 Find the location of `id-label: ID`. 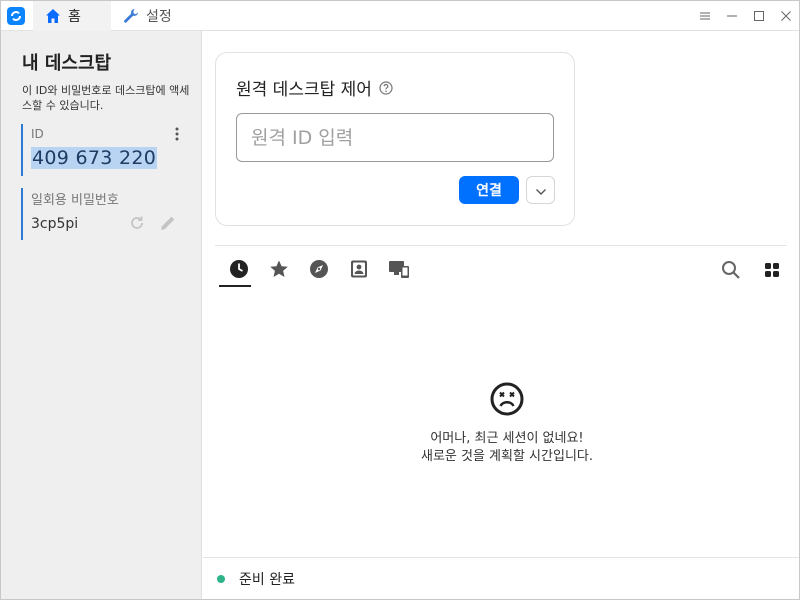

id-label: ID is located at coordinates (37, 134).